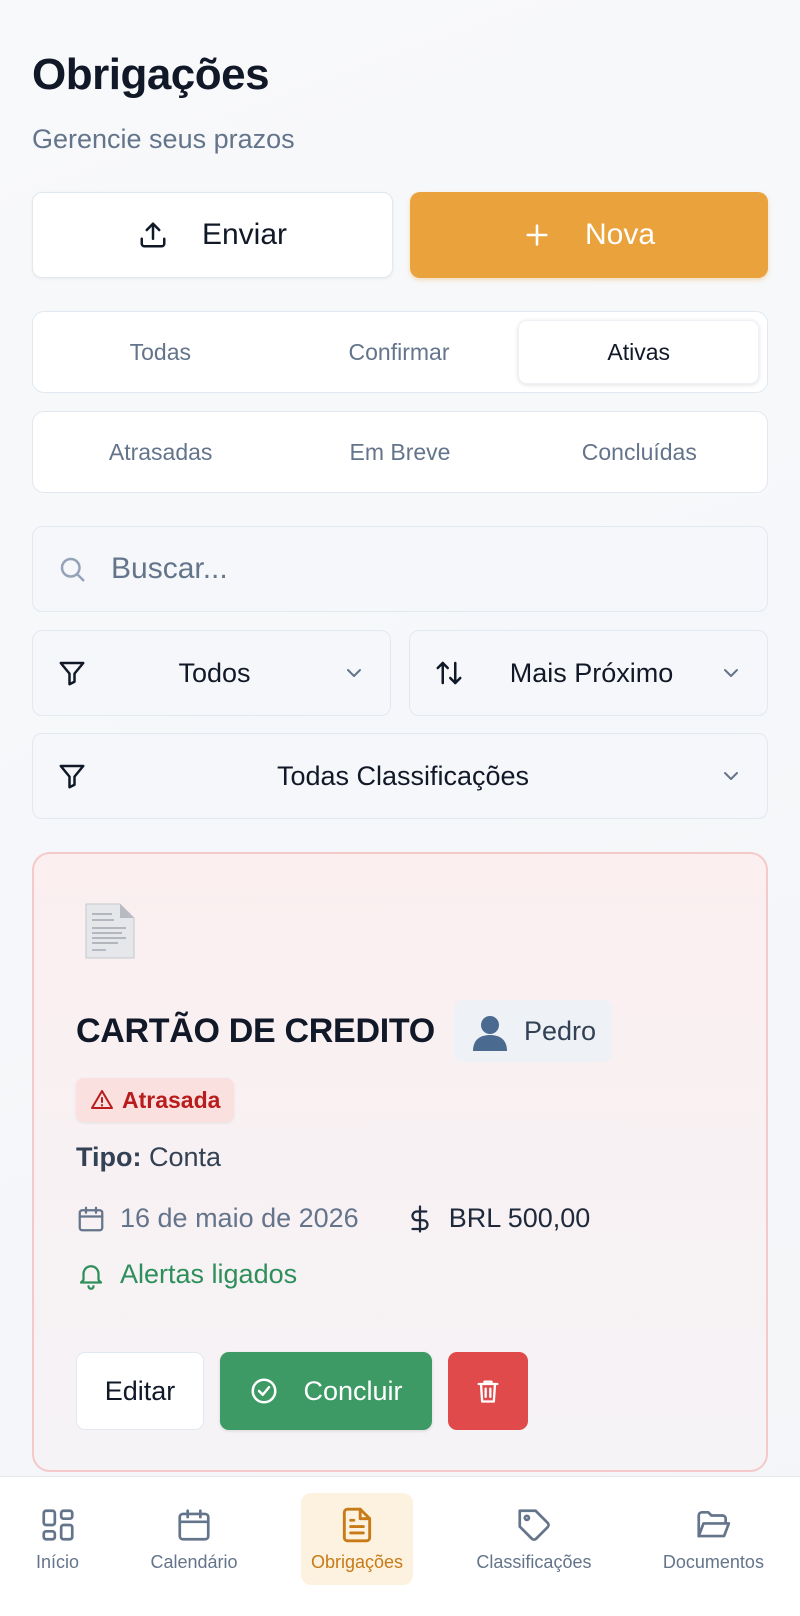 The height and width of the screenshot is (1616, 800). What do you see at coordinates (110, 931) in the screenshot?
I see `document-thumbnail-icon` at bounding box center [110, 931].